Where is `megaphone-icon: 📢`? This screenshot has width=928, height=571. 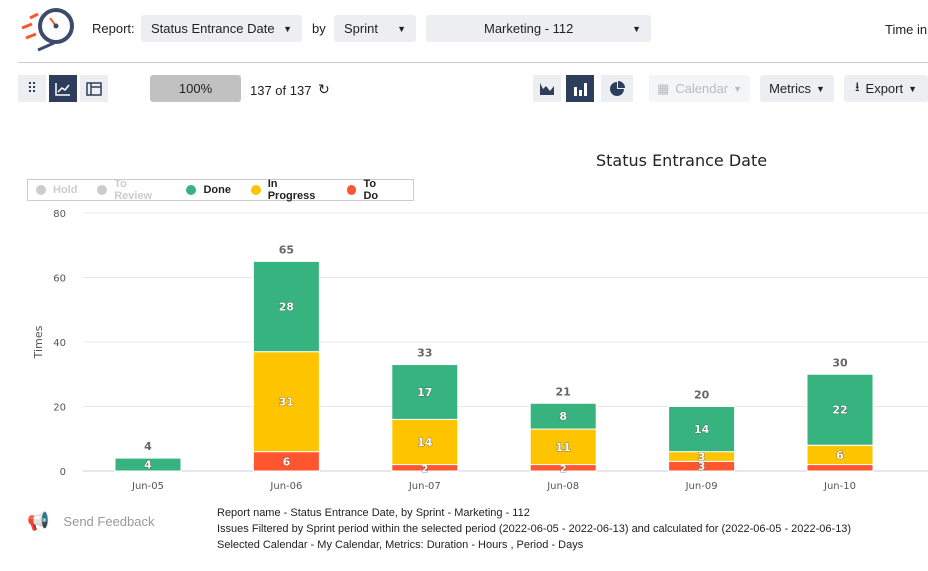
megaphone-icon: 📢 is located at coordinates (38, 521).